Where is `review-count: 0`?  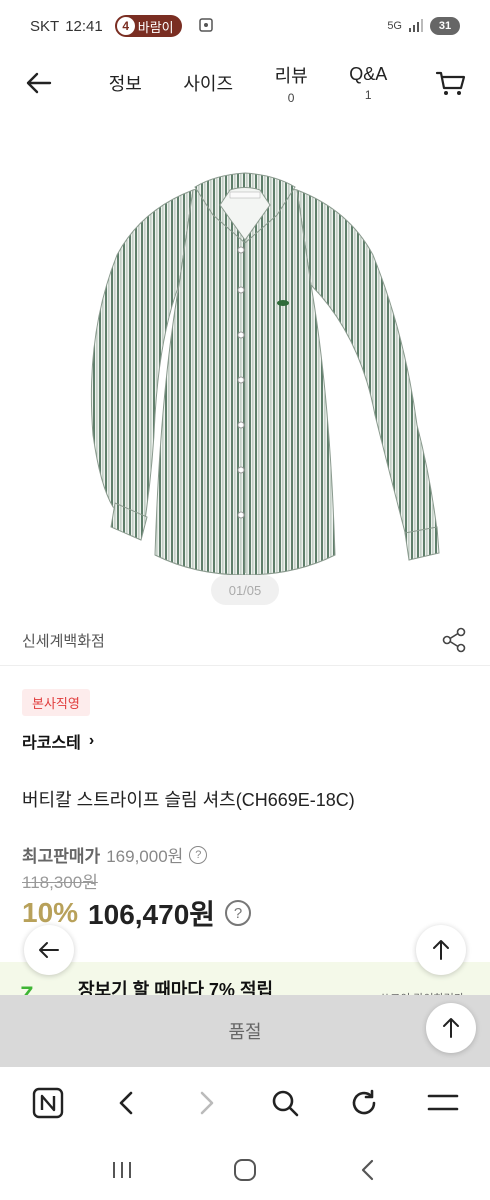
review-count: 0 is located at coordinates (291, 97).